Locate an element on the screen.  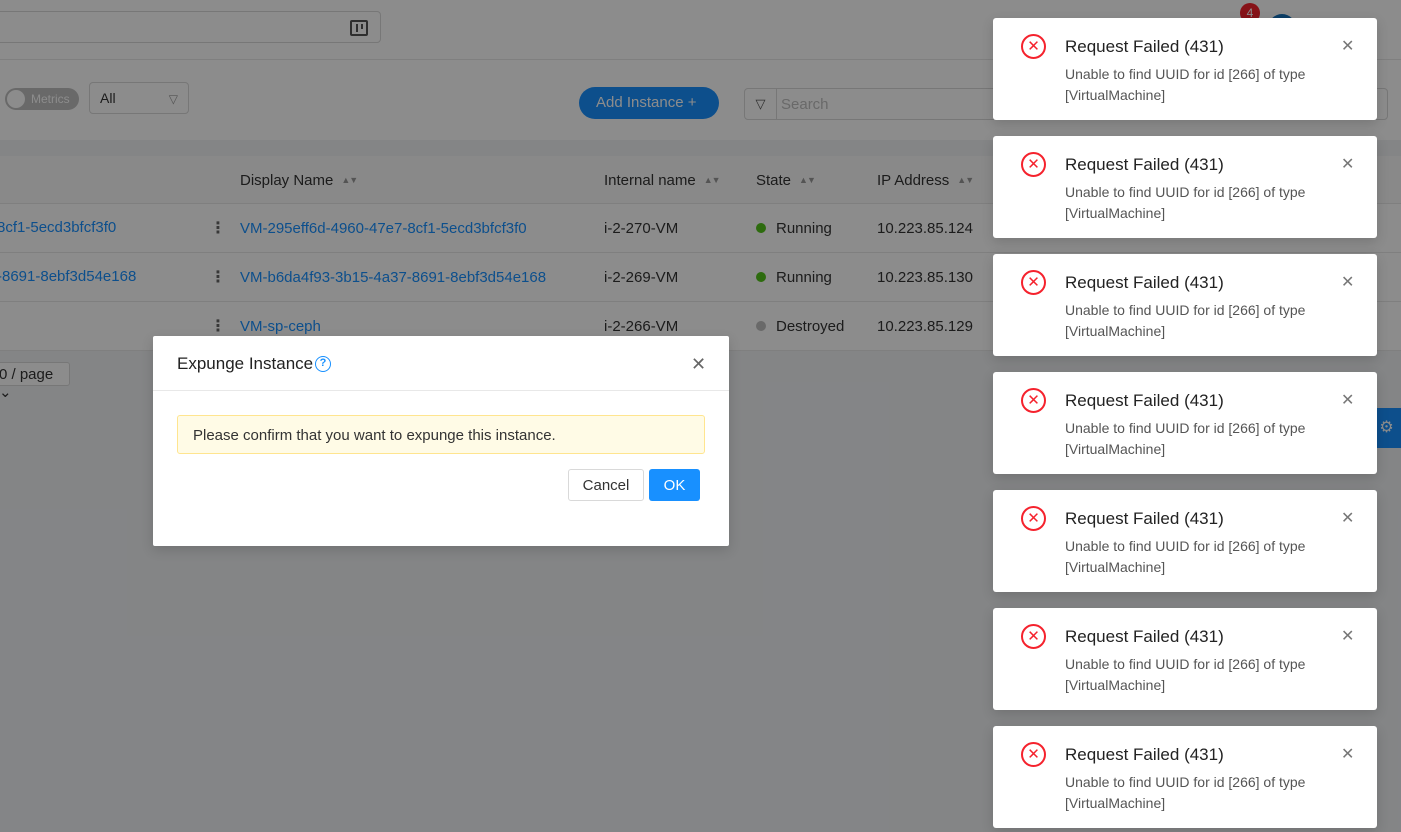
cancel-button: Cancel is located at coordinates (606, 485).